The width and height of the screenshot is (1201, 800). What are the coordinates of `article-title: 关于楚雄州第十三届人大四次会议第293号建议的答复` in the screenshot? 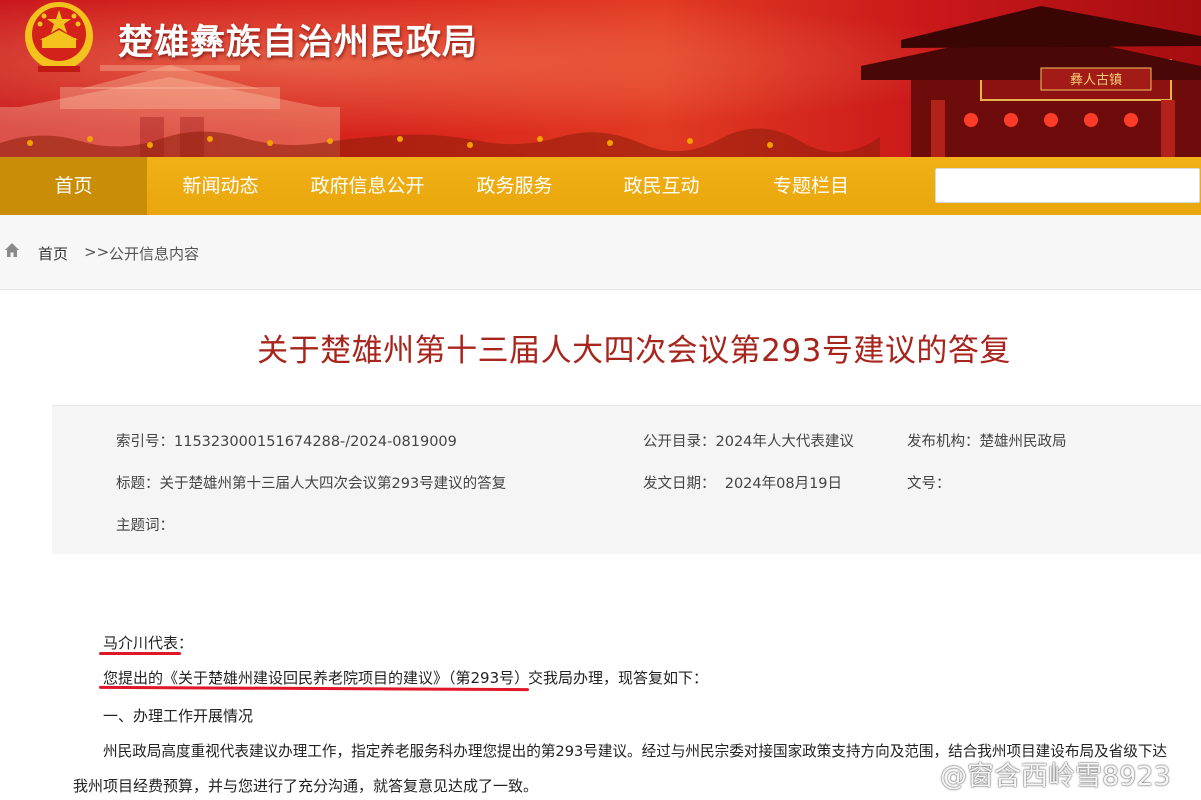 It's located at (634, 351).